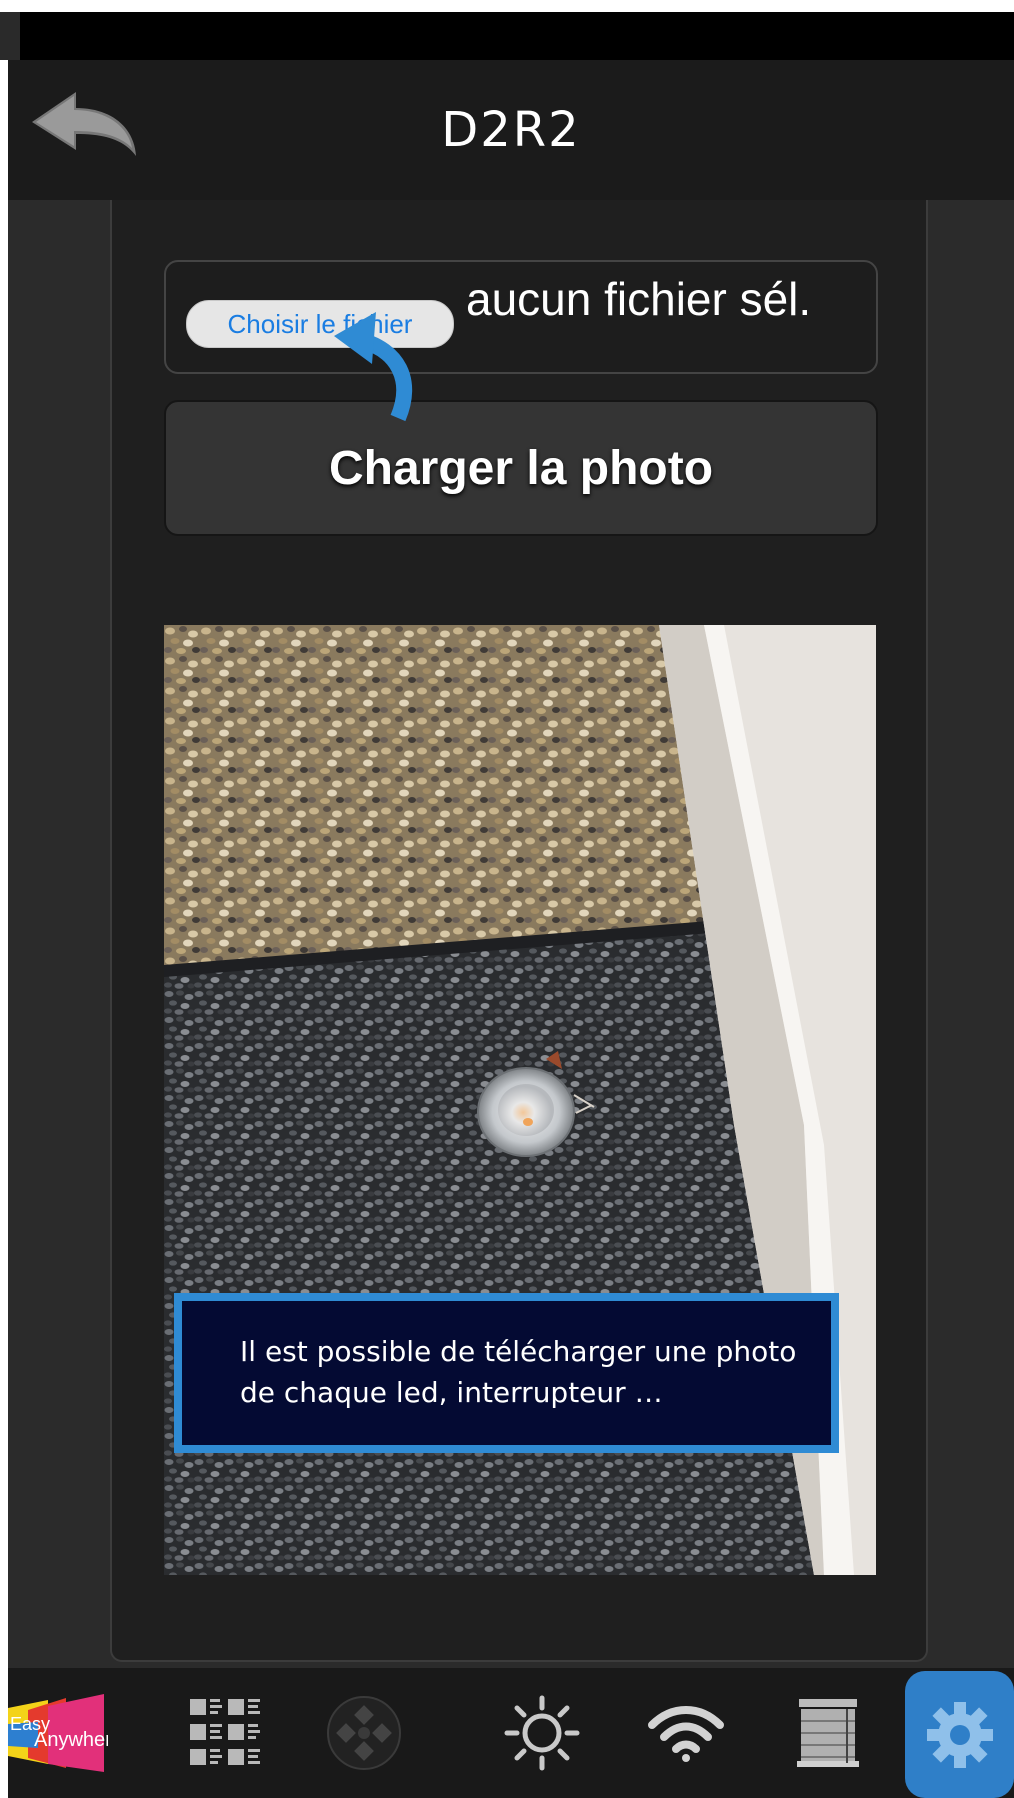  What do you see at coordinates (10, 36) in the screenshot?
I see `window-edge` at bounding box center [10, 36].